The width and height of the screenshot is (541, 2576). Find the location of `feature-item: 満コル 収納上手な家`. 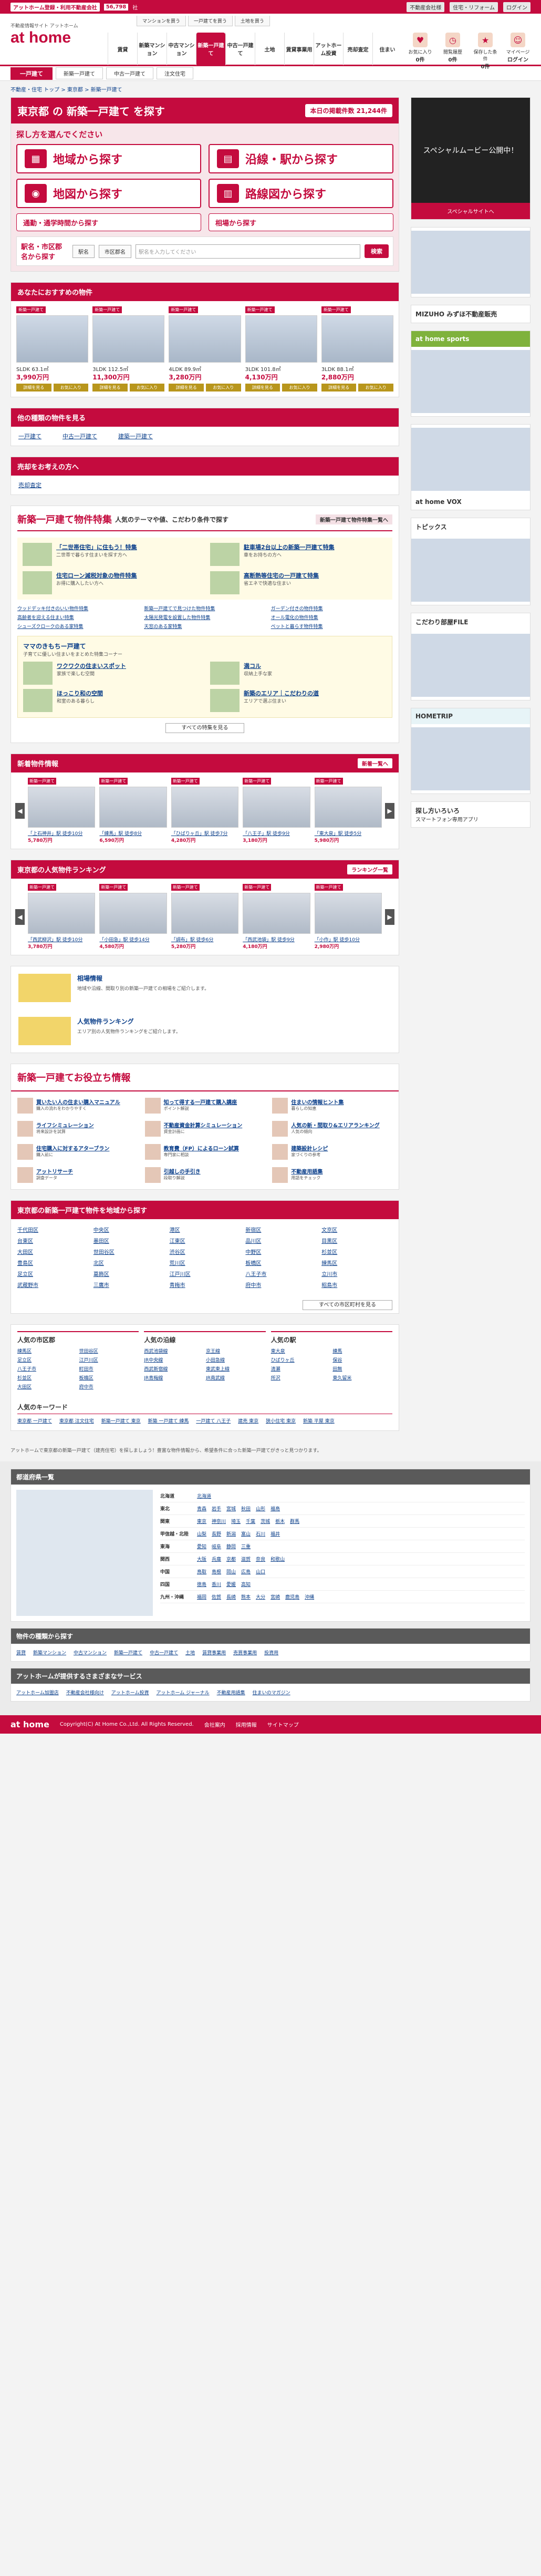

feature-item: 満コル 収納上手な家 is located at coordinates (298, 673).